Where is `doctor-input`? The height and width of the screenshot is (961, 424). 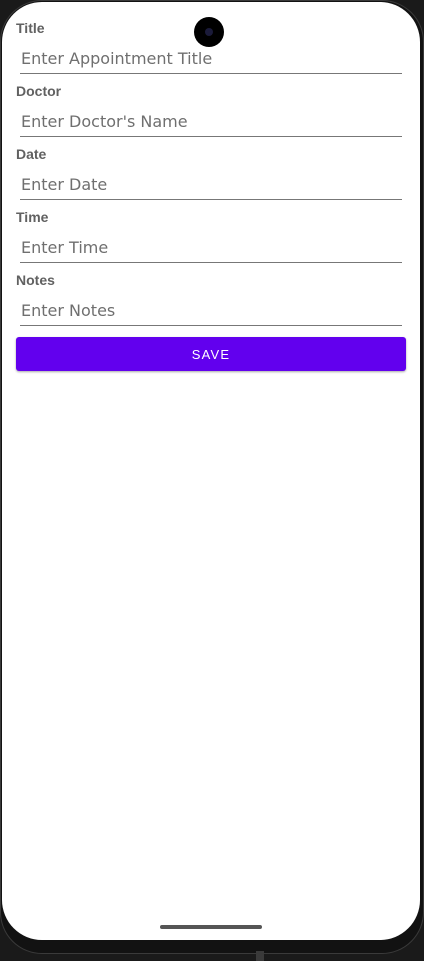 doctor-input is located at coordinates (211, 122).